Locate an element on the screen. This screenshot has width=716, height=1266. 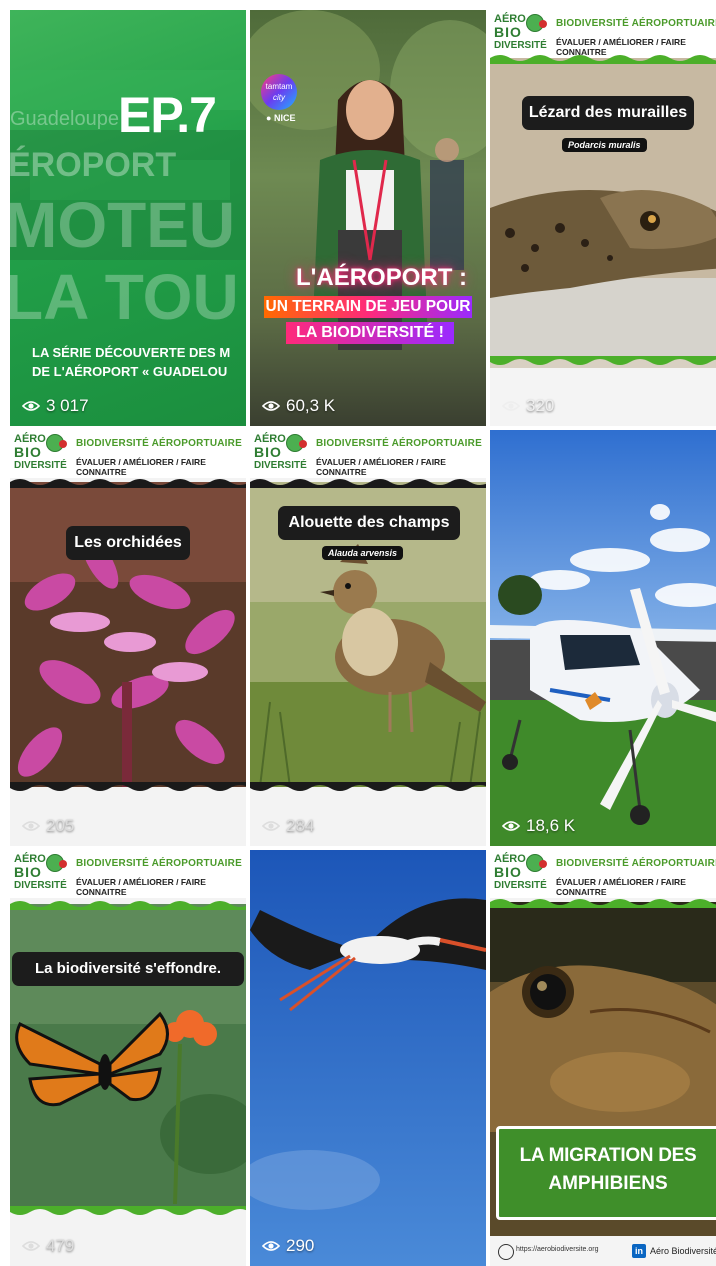
reel-tile-cigogne: 290 is located at coordinates (368, 1058).